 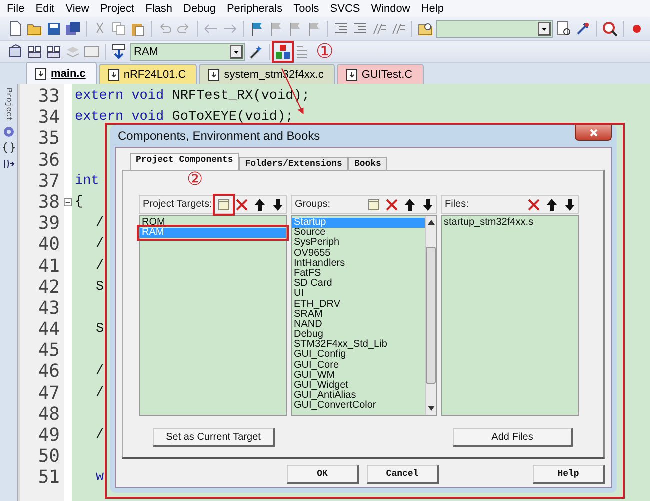 What do you see at coordinates (457, 204) in the screenshot?
I see `panel-label: Files:` at bounding box center [457, 204].